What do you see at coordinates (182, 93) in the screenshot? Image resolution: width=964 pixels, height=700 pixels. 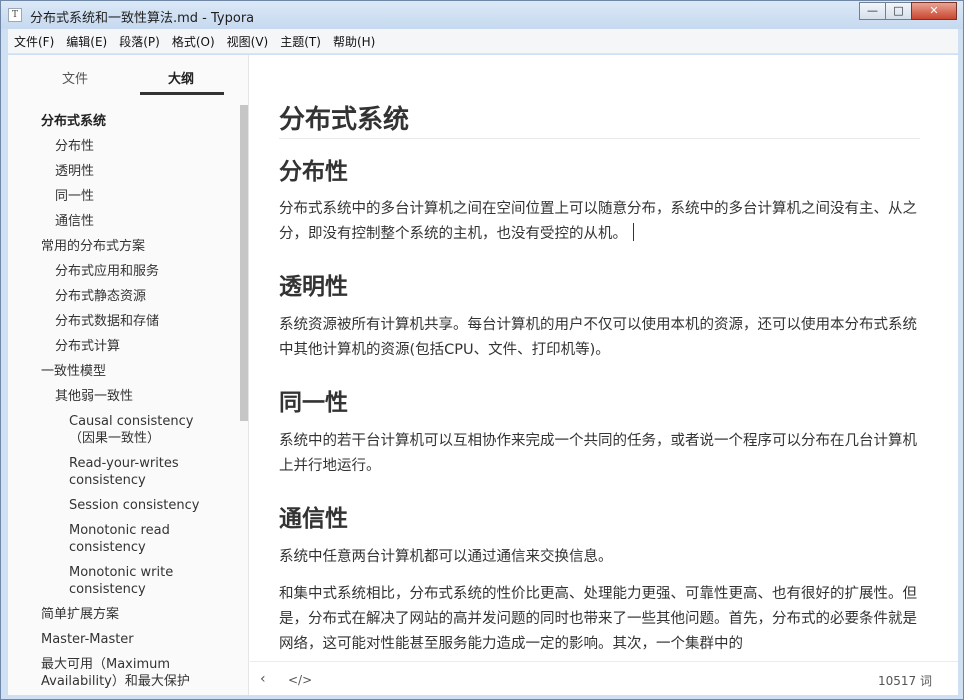 I see `active-tab-indicator` at bounding box center [182, 93].